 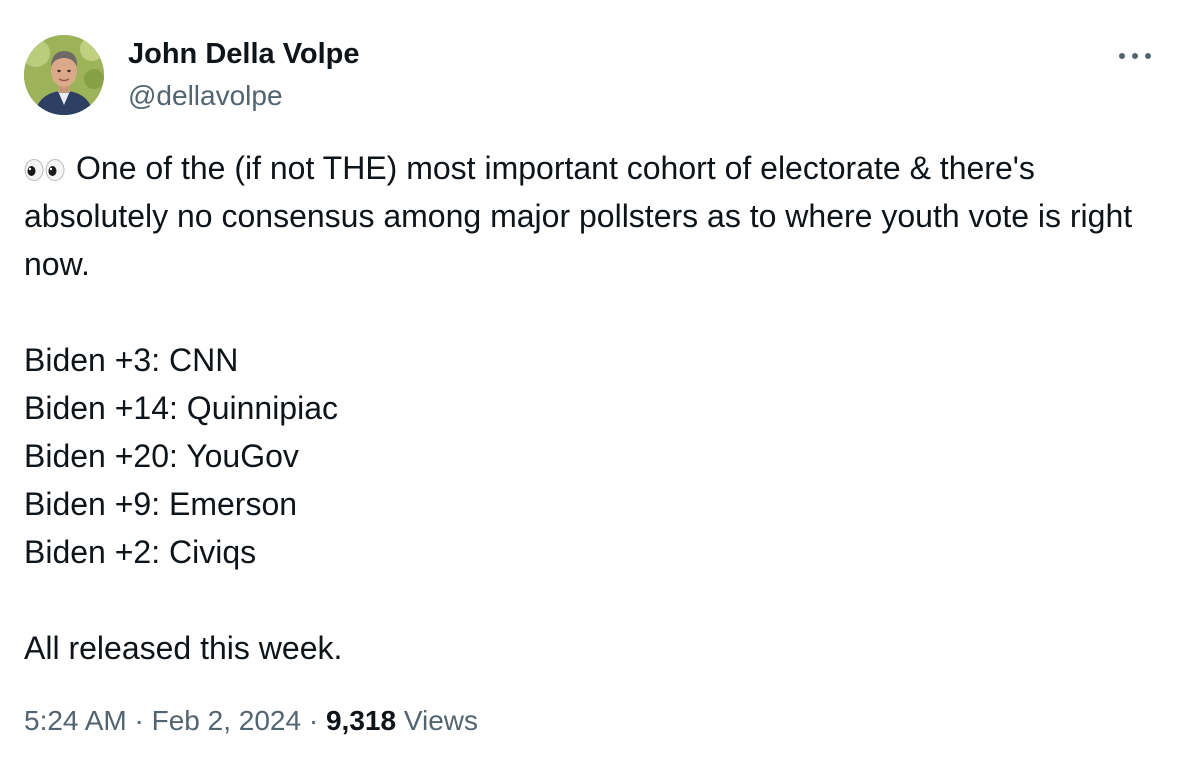 I want to click on tweet-meta: 5:24 AM · Feb 2, 2024 · 9,318 Views, so click(x=251, y=721).